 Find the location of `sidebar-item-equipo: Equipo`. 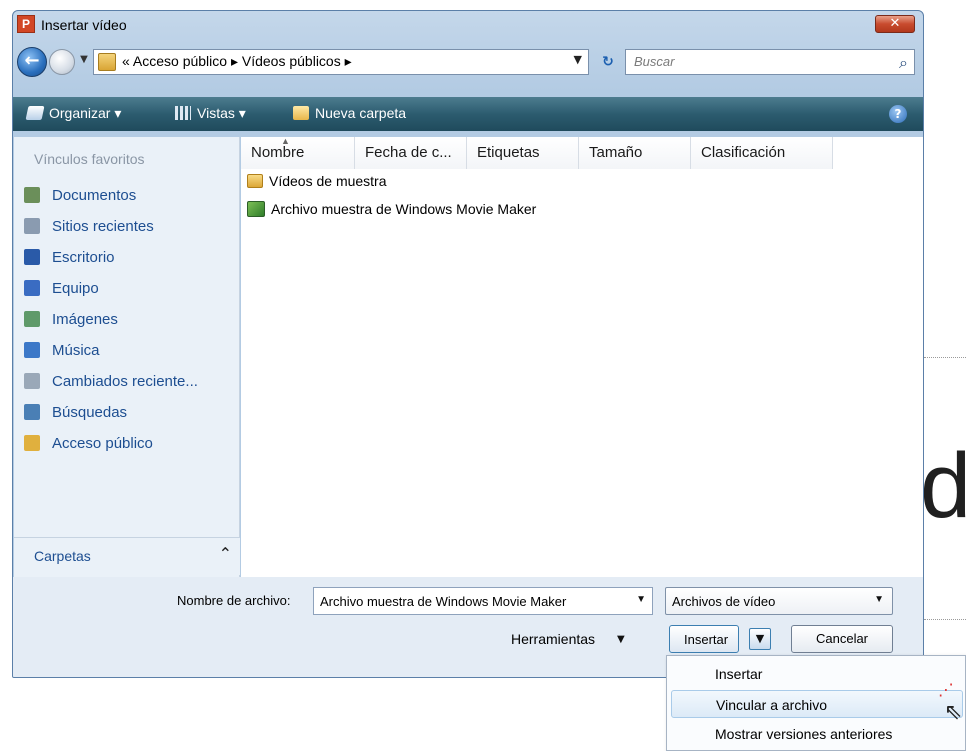

sidebar-item-equipo: Equipo is located at coordinates (129, 292).